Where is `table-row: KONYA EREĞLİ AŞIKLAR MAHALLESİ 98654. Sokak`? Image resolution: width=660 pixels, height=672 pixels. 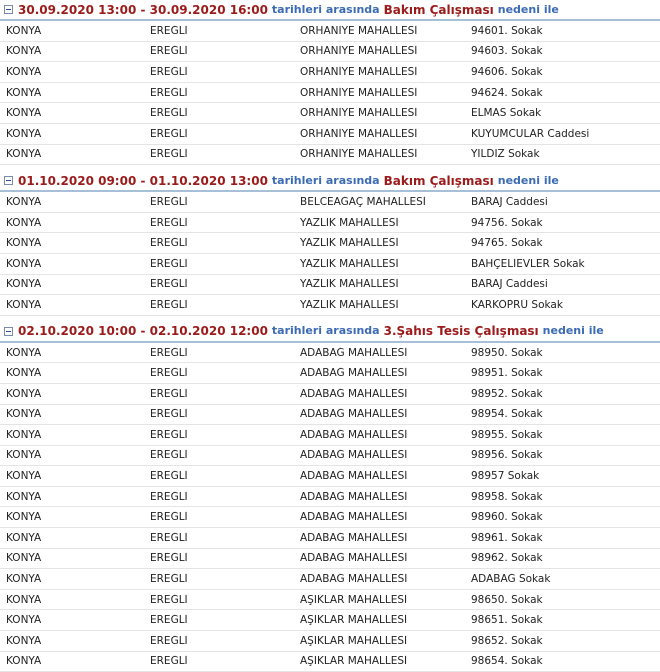
table-row: KONYA EREĞLİ AŞIKLAR MAHALLESİ 98654. Sokak is located at coordinates (330, 662).